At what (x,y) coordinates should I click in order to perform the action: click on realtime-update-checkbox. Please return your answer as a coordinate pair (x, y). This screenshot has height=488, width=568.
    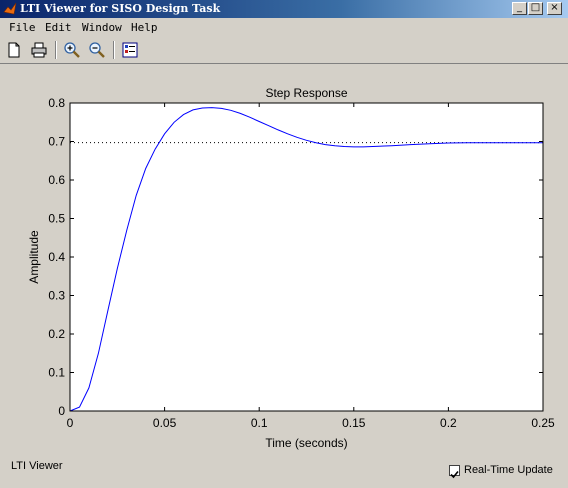
    Looking at the image, I should click on (454, 472).